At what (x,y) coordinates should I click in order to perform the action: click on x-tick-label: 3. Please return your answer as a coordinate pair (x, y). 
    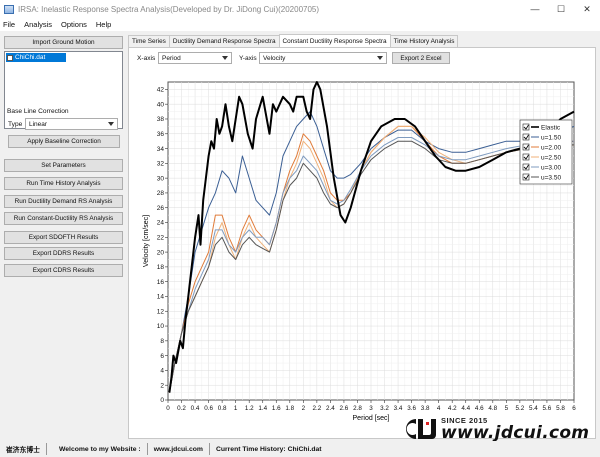
    Looking at the image, I should click on (371, 408).